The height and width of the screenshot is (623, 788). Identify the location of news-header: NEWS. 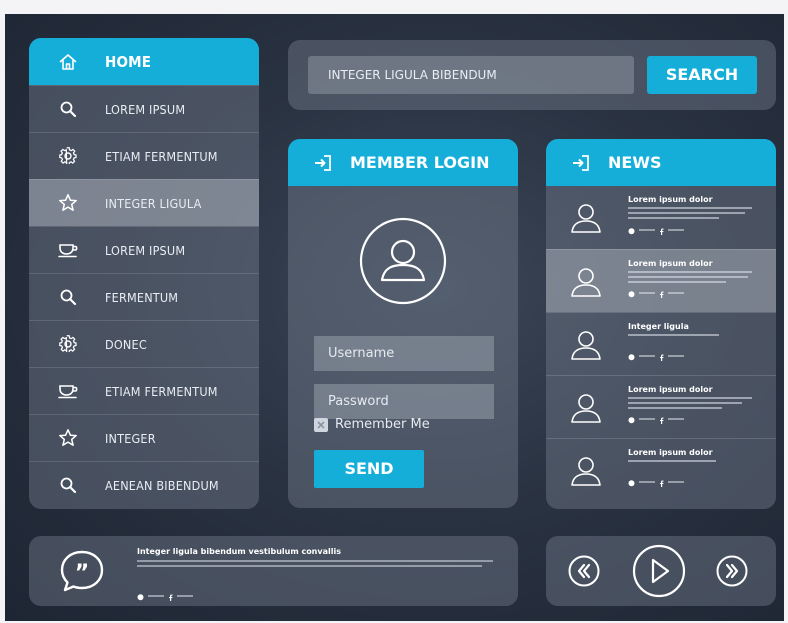
(661, 162).